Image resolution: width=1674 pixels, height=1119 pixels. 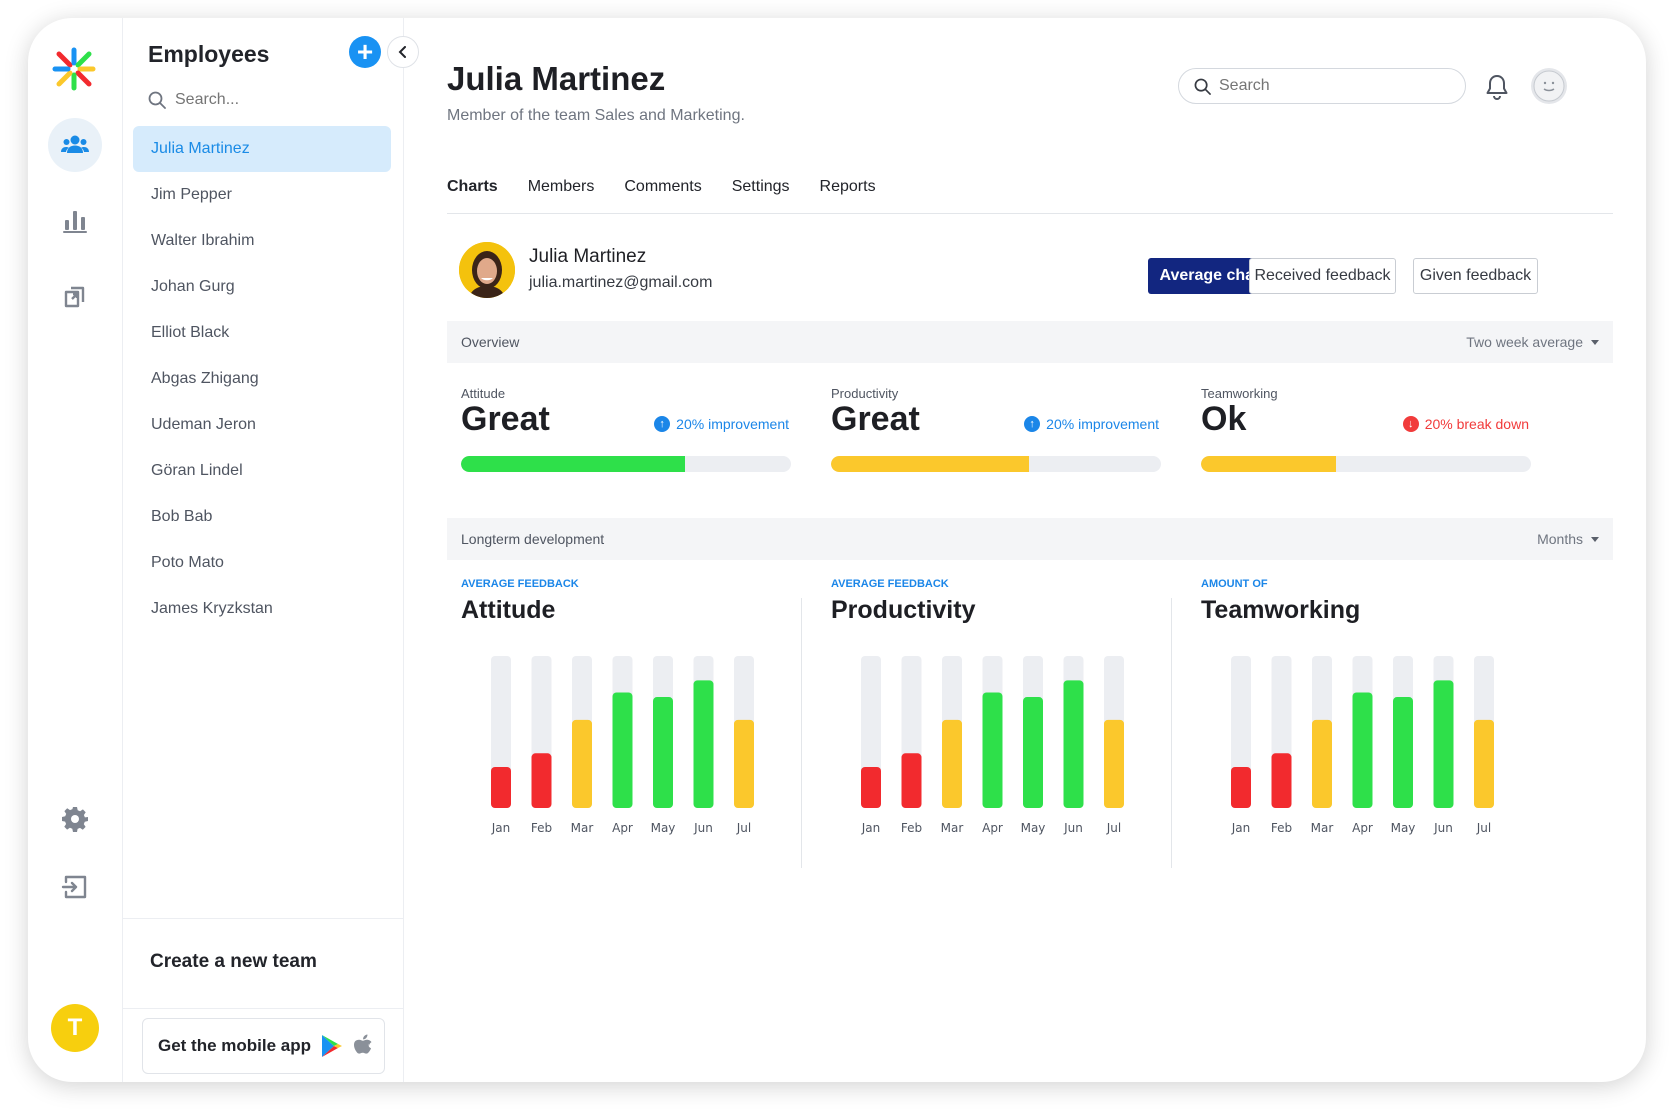 I want to click on bell-icon, so click(x=1497, y=87).